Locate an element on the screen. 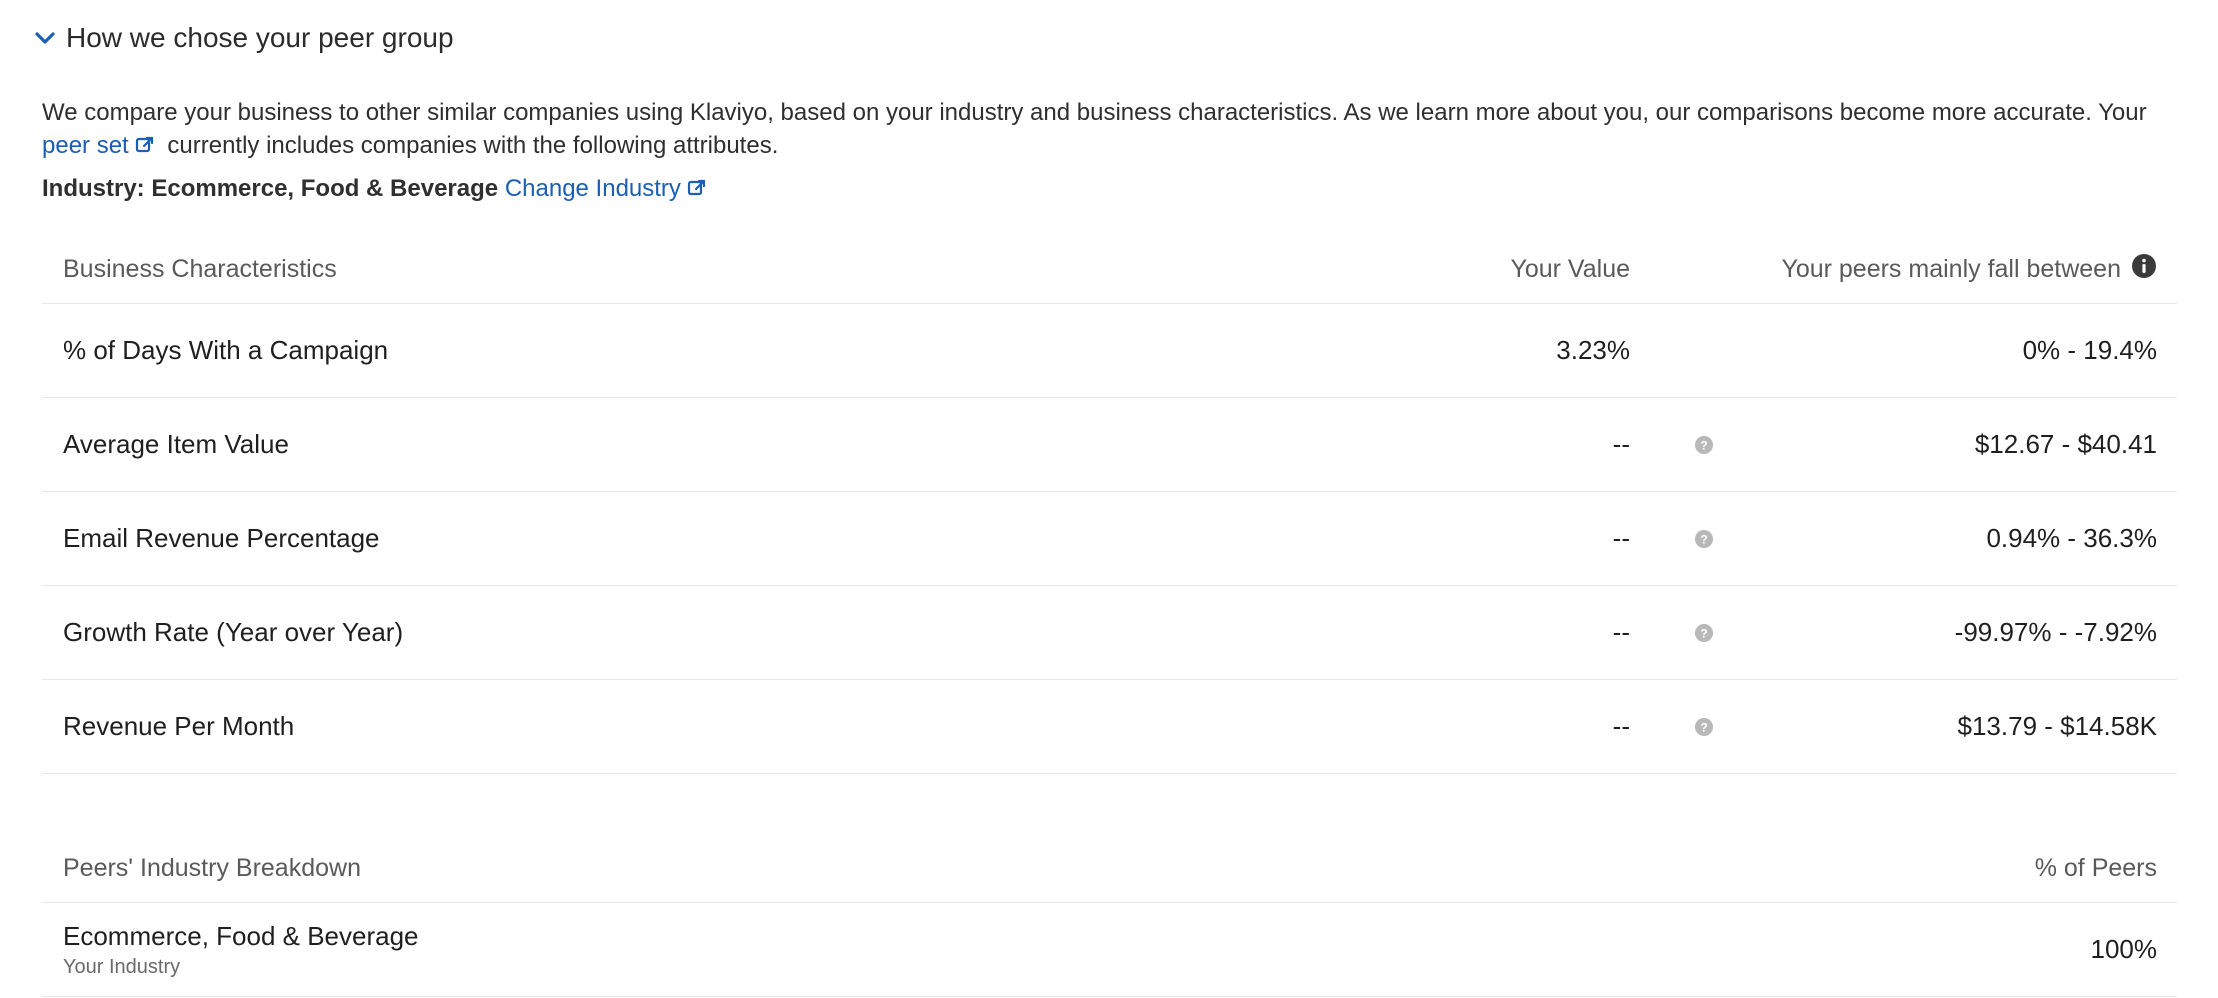  change-industry-link: Change Industry is located at coordinates (593, 188).